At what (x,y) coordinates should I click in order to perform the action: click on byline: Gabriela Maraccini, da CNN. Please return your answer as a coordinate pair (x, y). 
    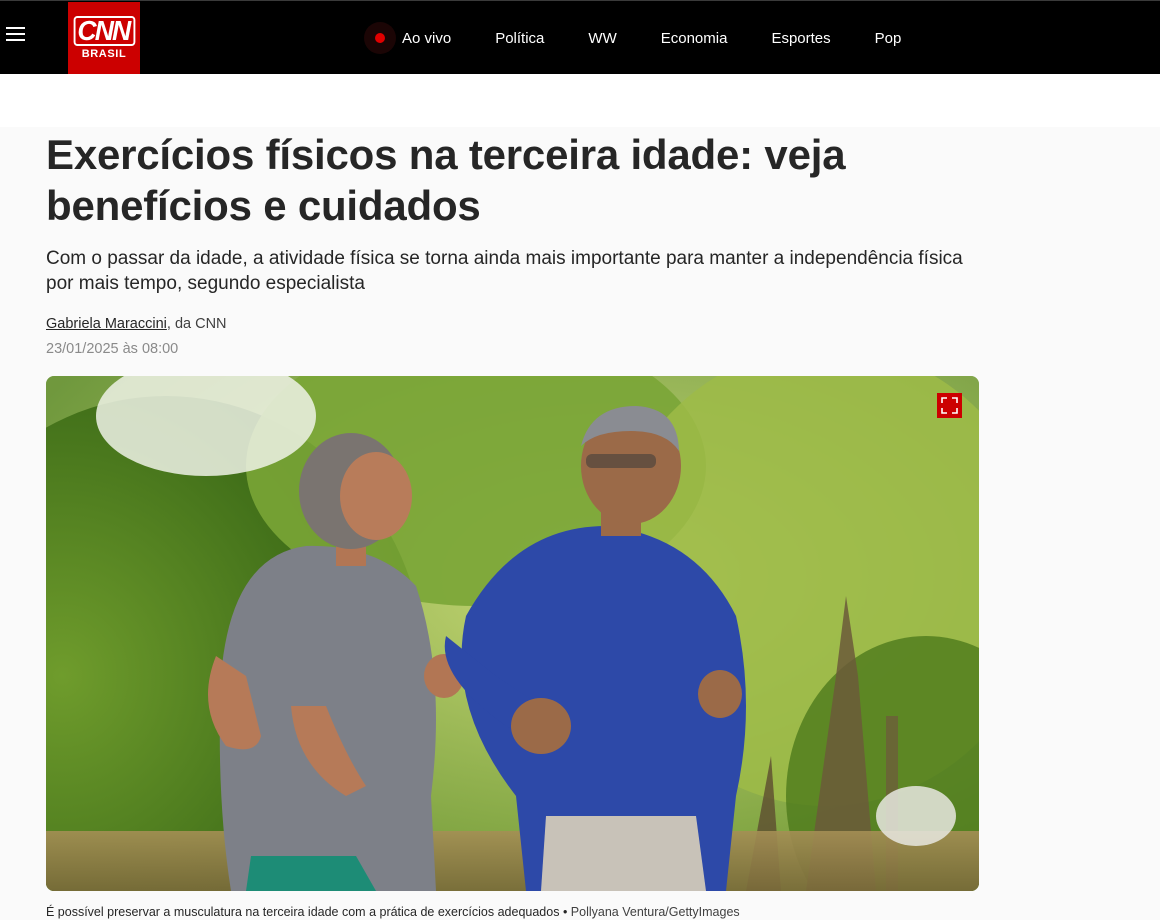
    Looking at the image, I should click on (136, 324).